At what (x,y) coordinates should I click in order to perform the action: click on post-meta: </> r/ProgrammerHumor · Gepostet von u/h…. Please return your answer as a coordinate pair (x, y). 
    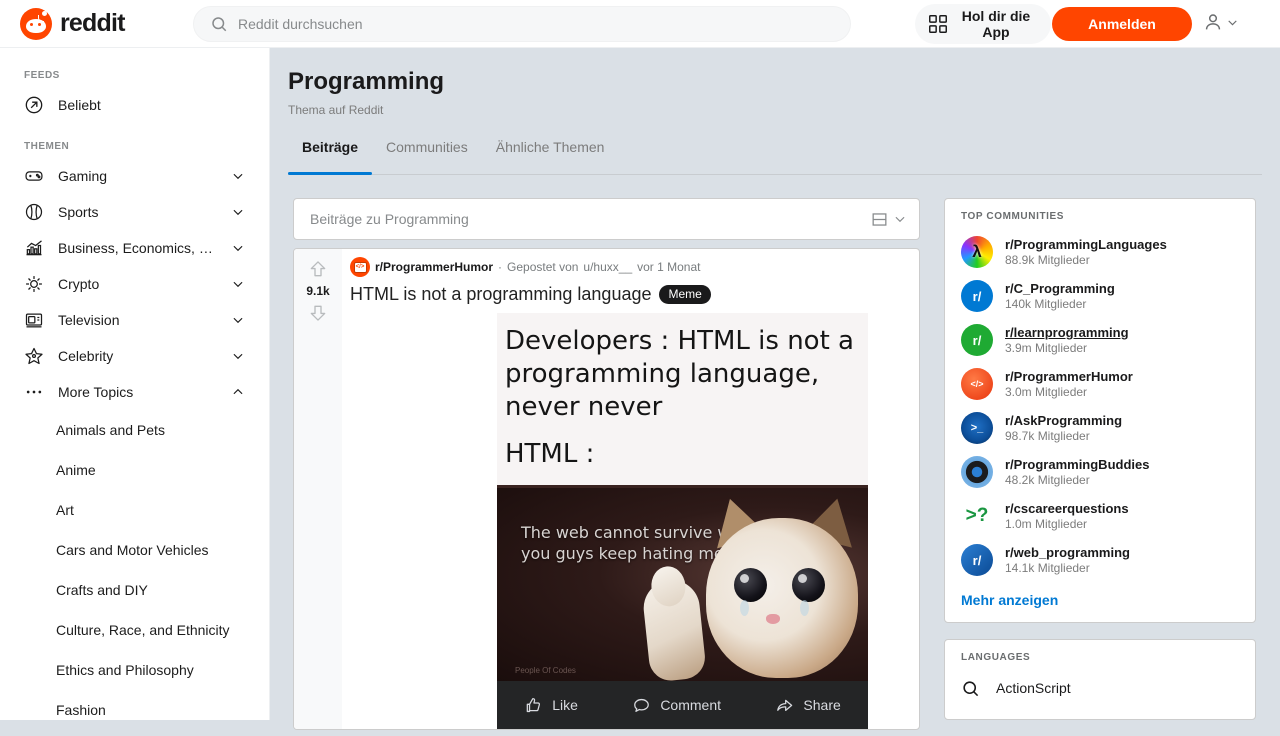
    Looking at the image, I should click on (630, 267).